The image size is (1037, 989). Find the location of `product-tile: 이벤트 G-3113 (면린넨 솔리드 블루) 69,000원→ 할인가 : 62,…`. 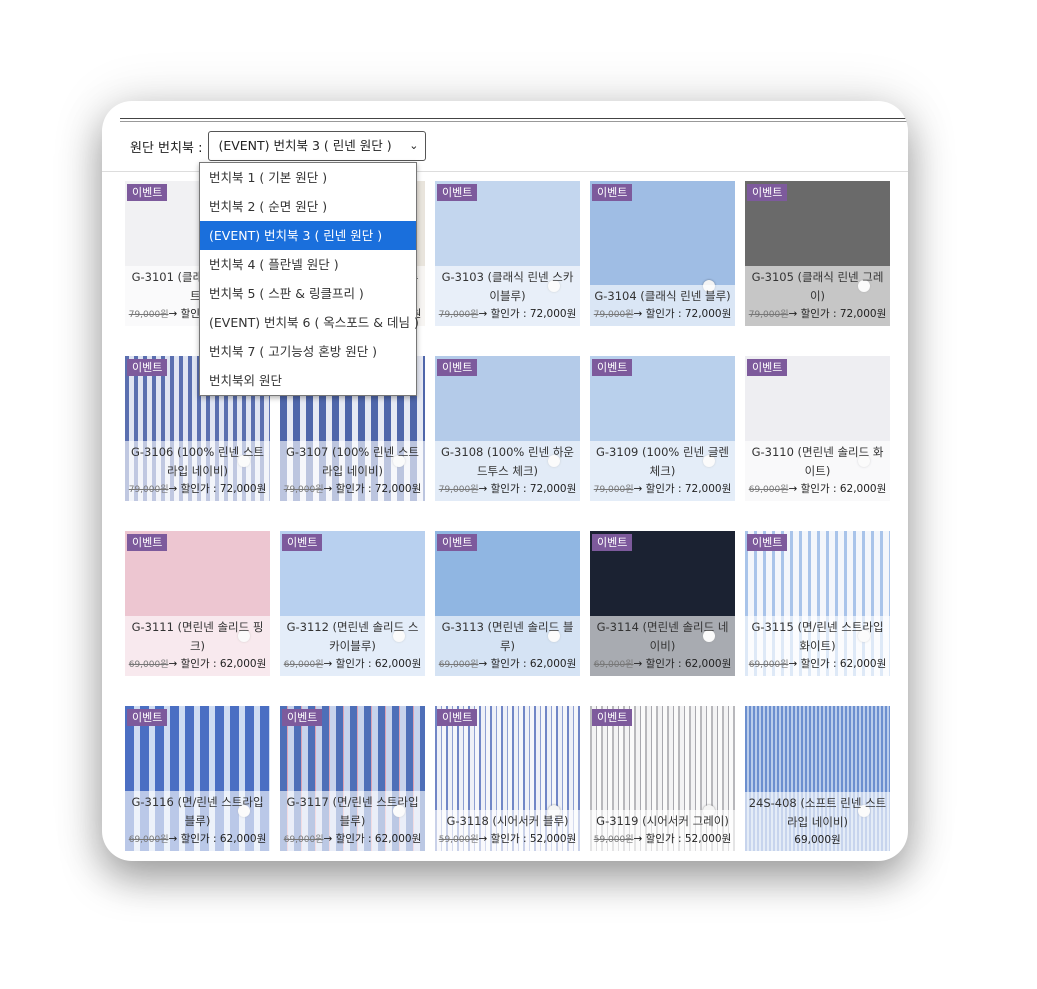

product-tile: 이벤트 G-3113 (면린넨 솔리드 블루) 69,000원→ 할인가 : 62,… is located at coordinates (507, 603).